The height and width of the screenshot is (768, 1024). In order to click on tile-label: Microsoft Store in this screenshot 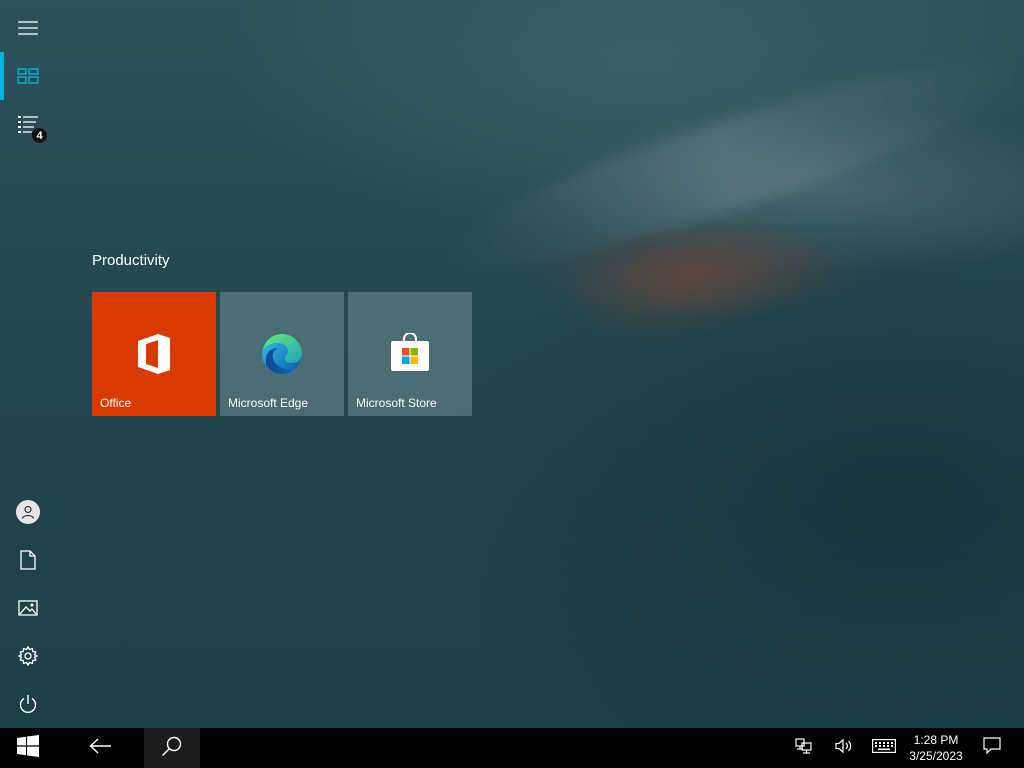, I will do `click(396, 403)`.